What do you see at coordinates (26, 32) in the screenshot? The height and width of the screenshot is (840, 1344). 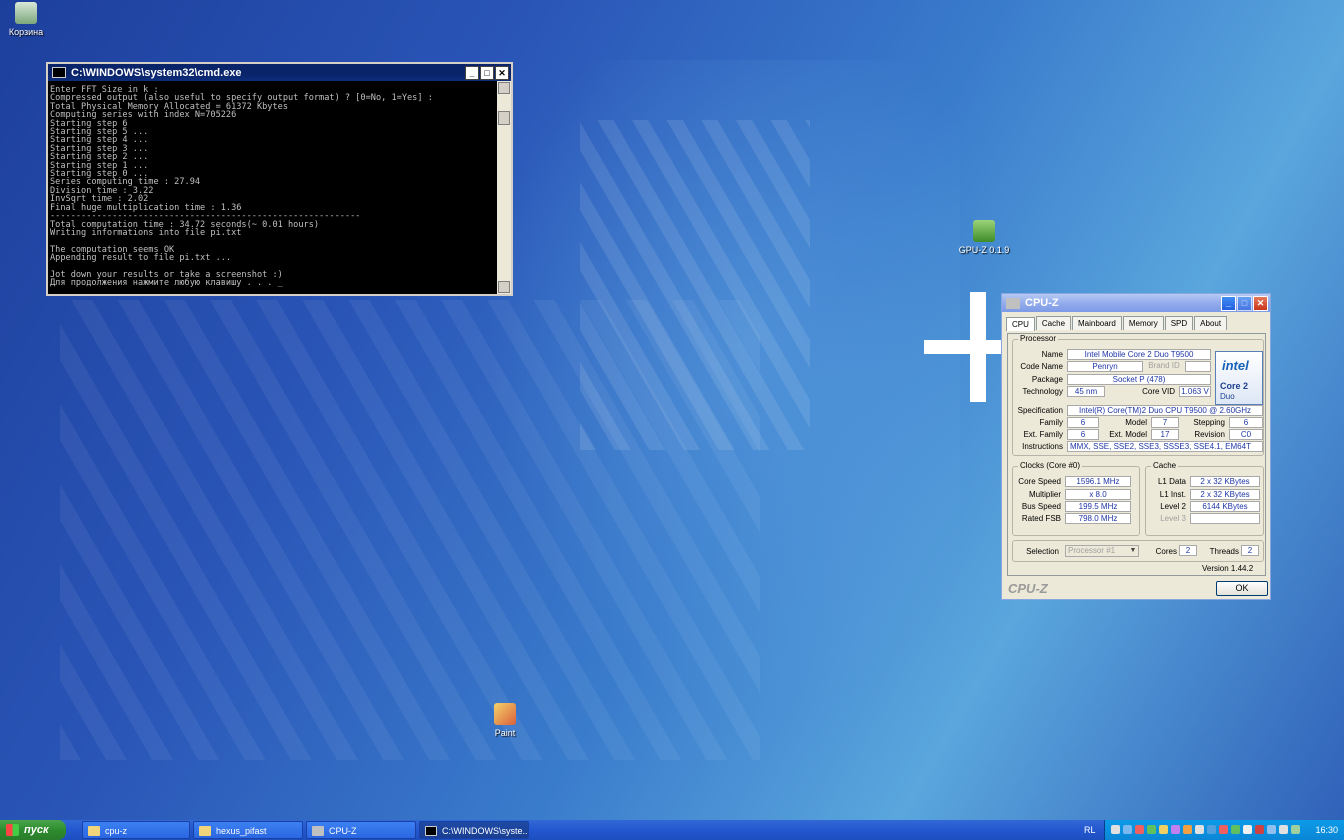 I see `desktop-icon-label: Корзина` at bounding box center [26, 32].